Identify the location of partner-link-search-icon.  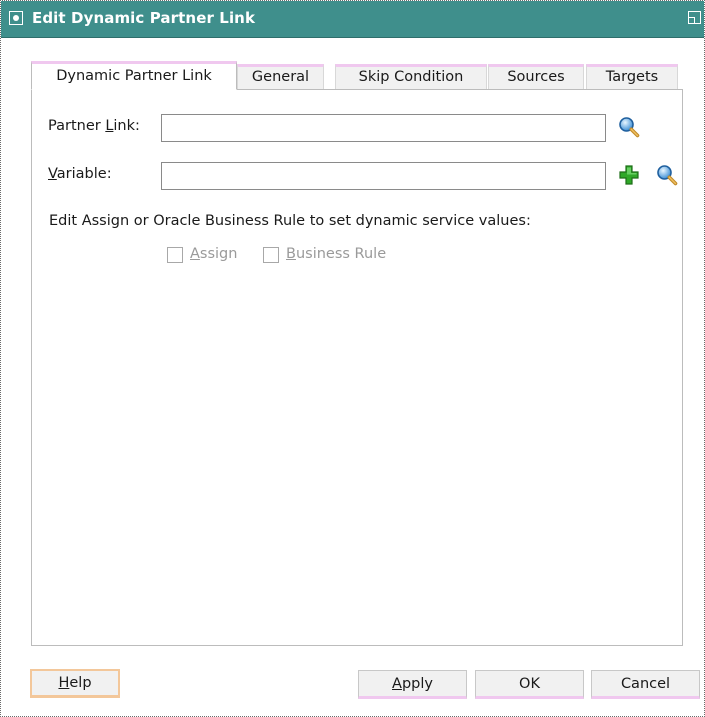
(629, 127).